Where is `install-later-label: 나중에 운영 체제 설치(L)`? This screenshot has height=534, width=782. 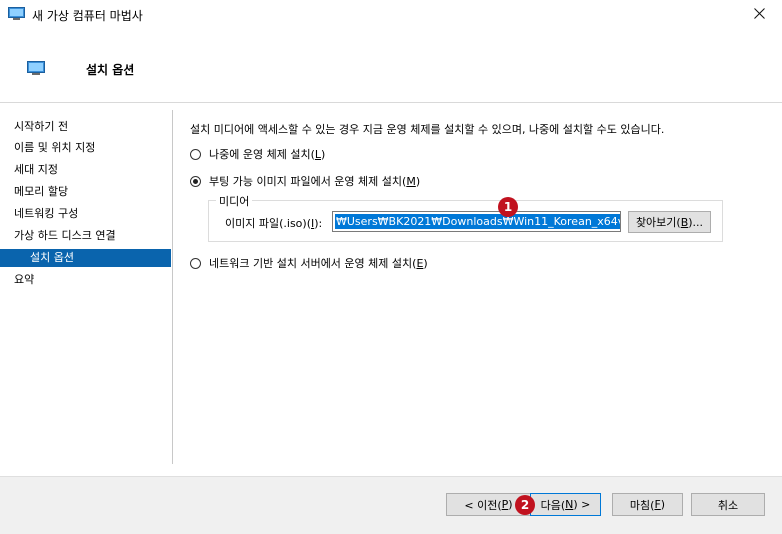 install-later-label: 나중에 운영 체제 설치(L) is located at coordinates (267, 154).